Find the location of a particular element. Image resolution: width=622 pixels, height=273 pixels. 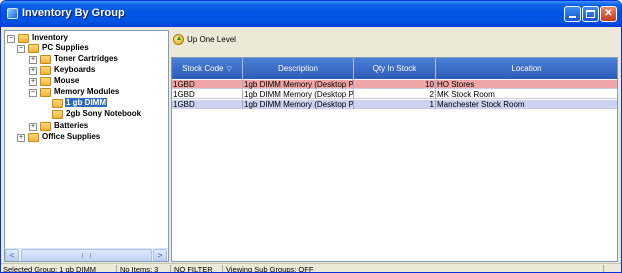

minimize-button is located at coordinates (572, 14).